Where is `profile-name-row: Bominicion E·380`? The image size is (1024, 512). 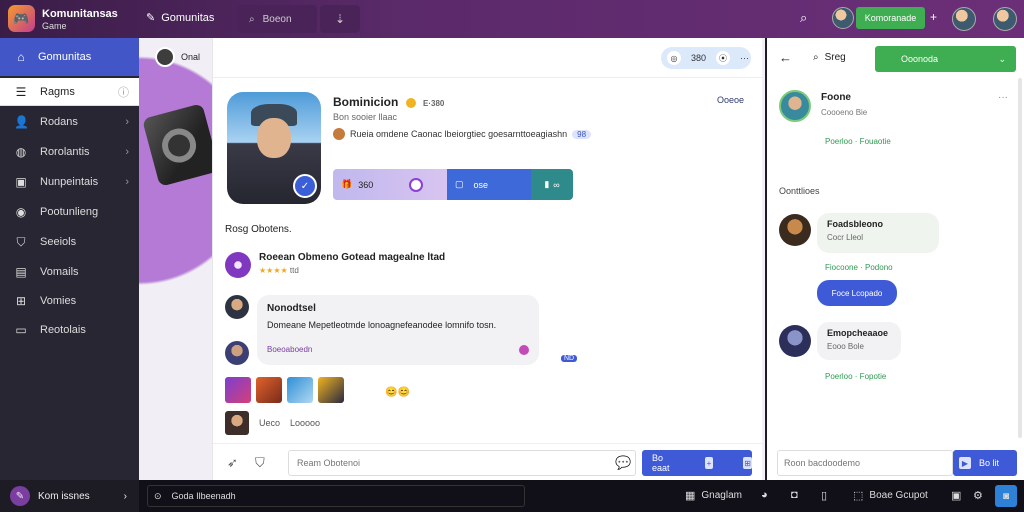
profile-name-row: Bominicion E·380 is located at coordinates (388, 102).